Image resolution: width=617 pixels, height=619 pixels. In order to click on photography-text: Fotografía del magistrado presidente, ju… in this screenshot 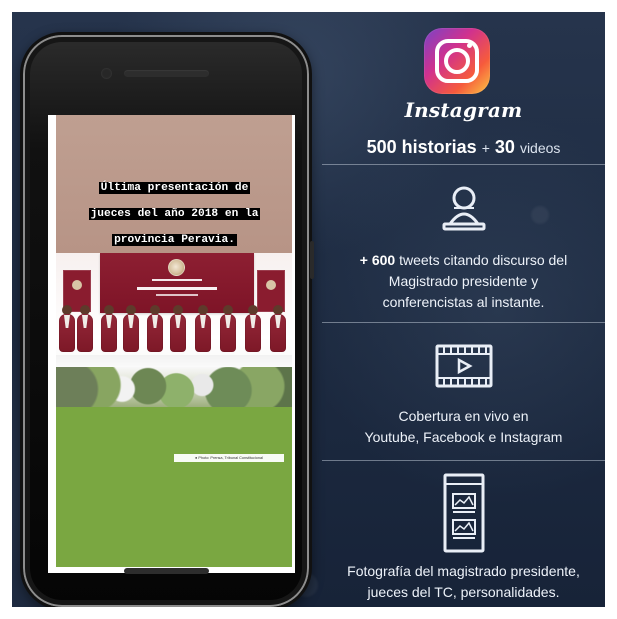, I will do `click(463, 582)`.